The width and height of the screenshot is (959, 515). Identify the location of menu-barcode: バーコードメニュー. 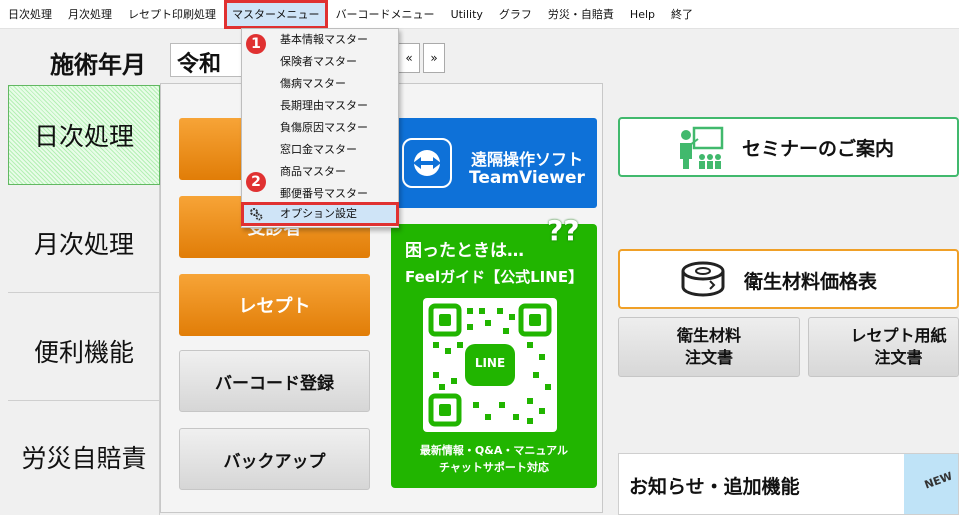
(385, 14).